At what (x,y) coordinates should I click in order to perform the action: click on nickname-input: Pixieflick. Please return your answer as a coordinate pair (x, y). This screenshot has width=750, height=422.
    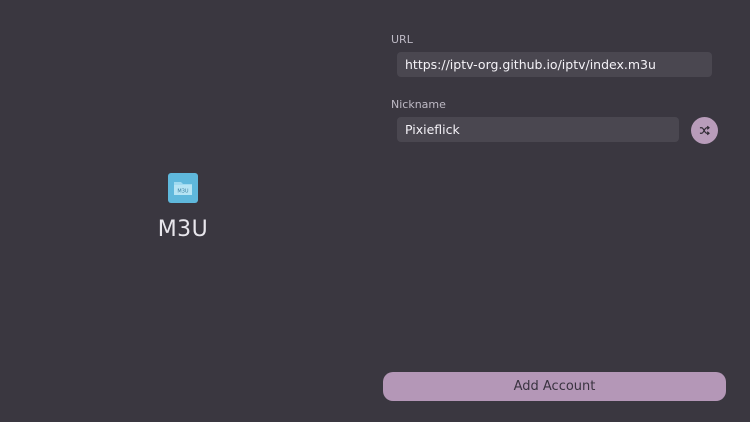
    Looking at the image, I should click on (538, 129).